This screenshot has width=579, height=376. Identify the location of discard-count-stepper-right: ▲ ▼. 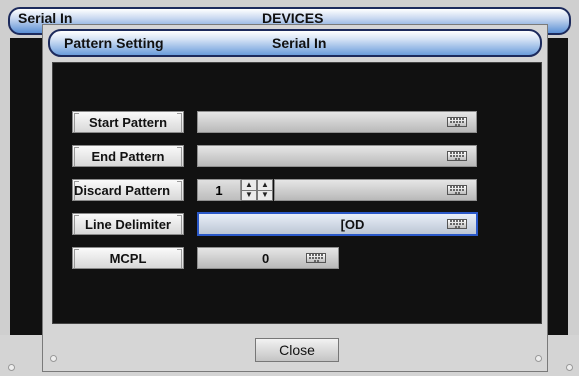
(265, 190).